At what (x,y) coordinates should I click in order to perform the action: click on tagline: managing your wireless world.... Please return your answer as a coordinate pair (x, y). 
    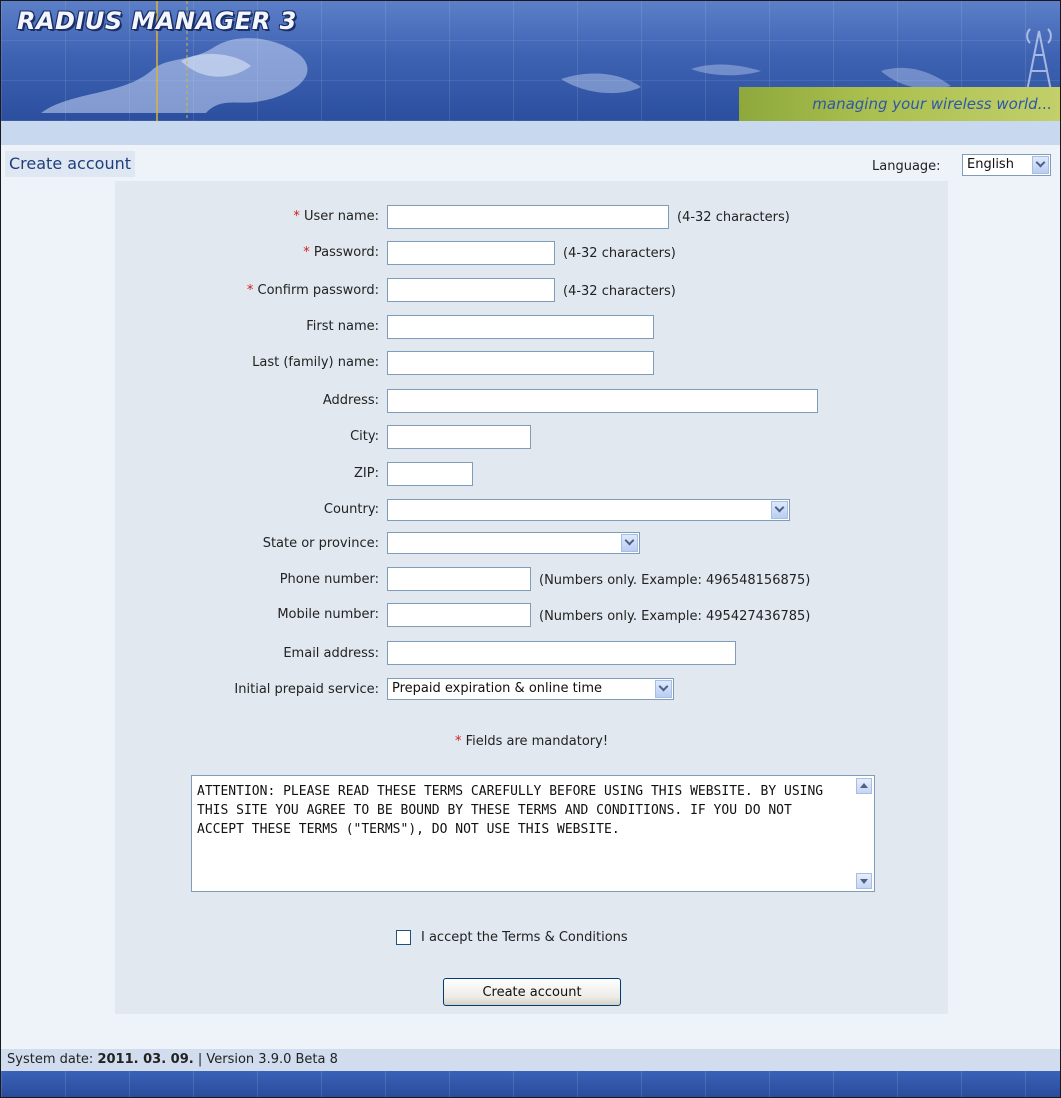
    Looking at the image, I should click on (932, 104).